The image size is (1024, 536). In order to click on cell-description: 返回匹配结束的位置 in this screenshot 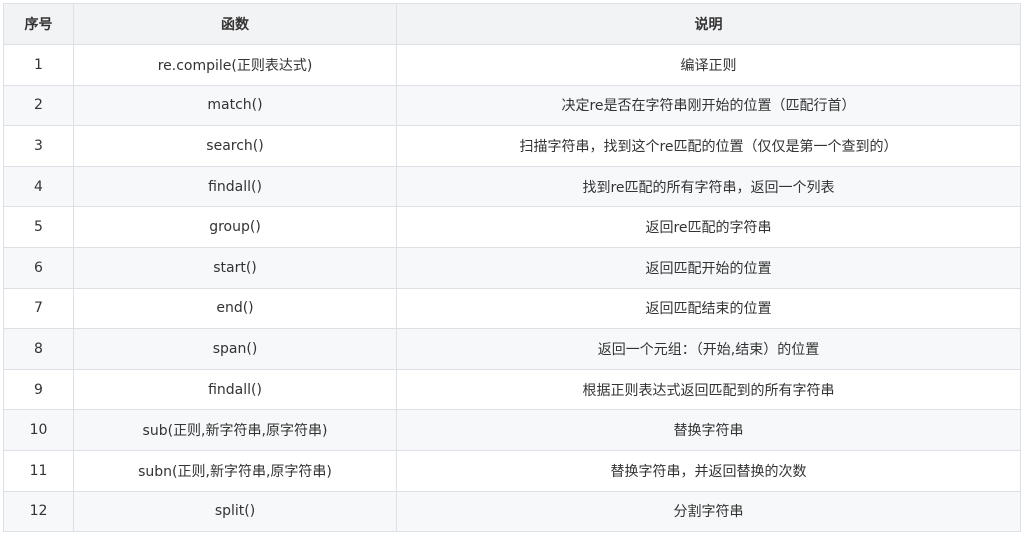, I will do `click(708, 308)`.